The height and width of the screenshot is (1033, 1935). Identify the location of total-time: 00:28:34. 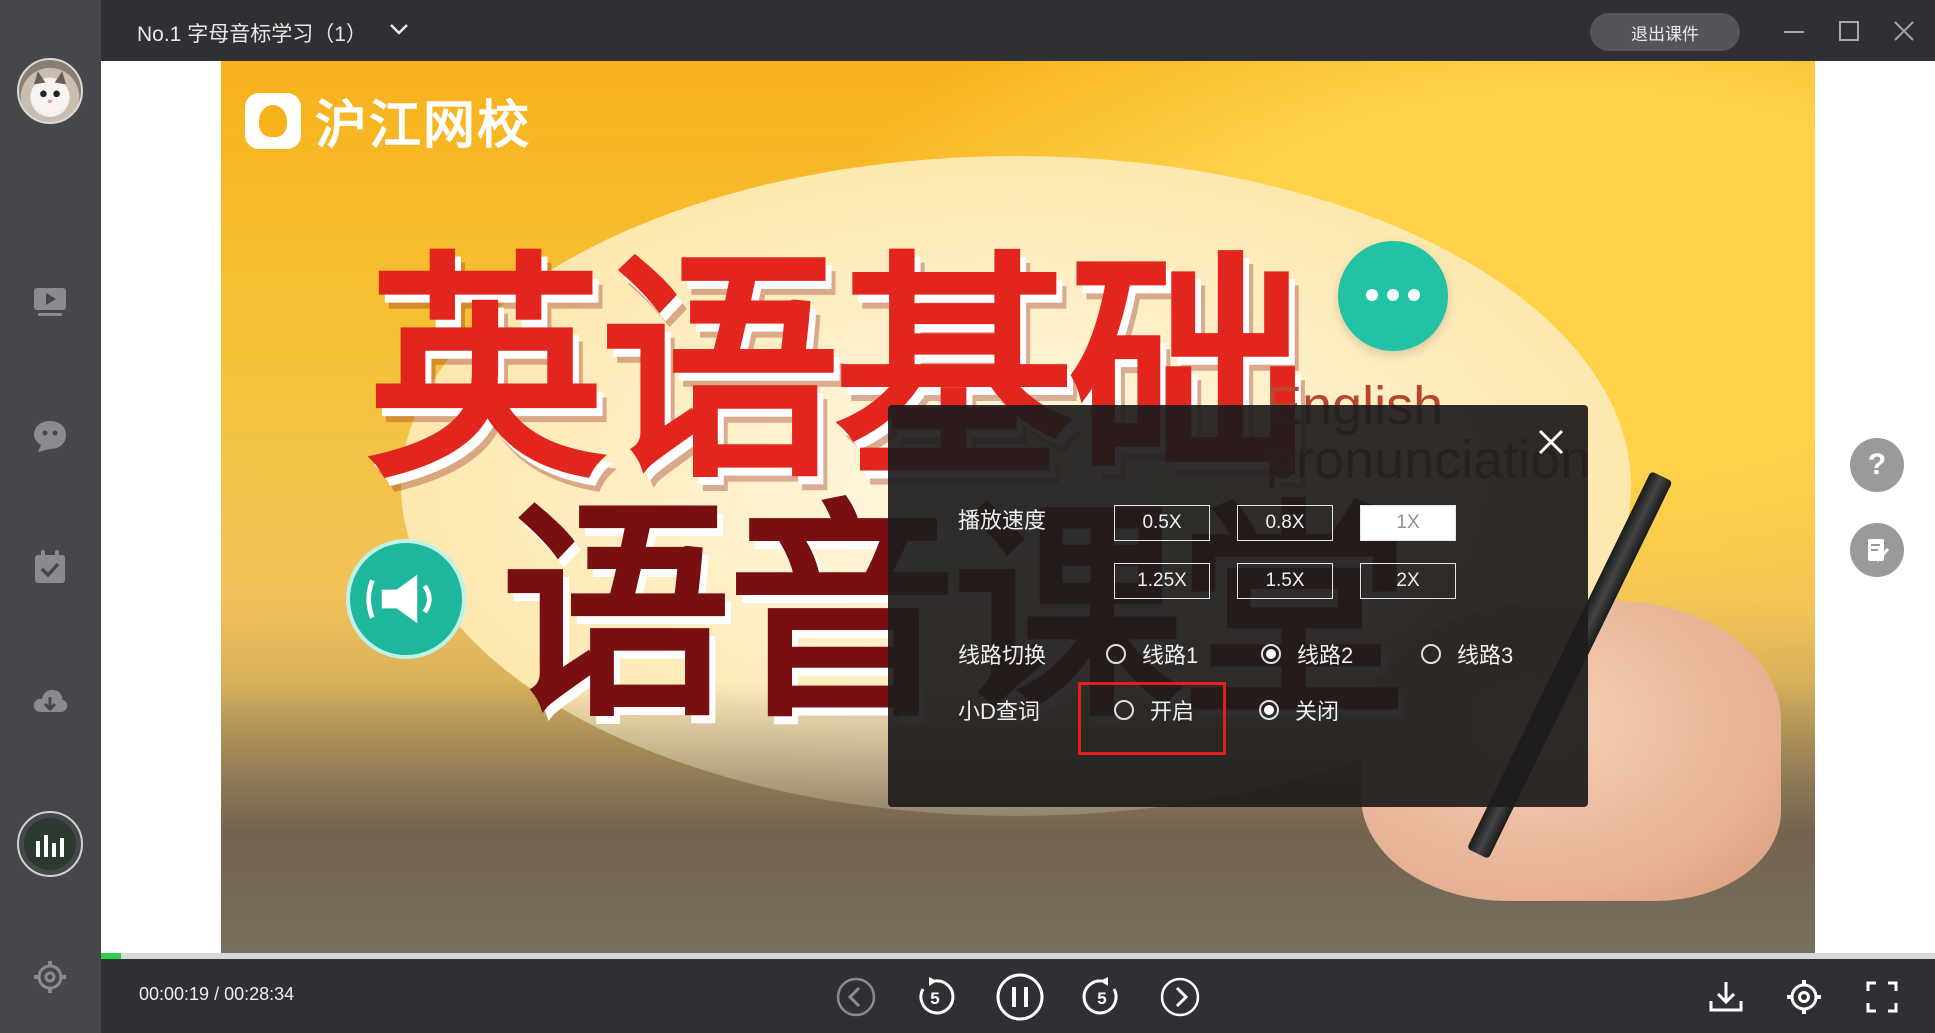
(259, 994).